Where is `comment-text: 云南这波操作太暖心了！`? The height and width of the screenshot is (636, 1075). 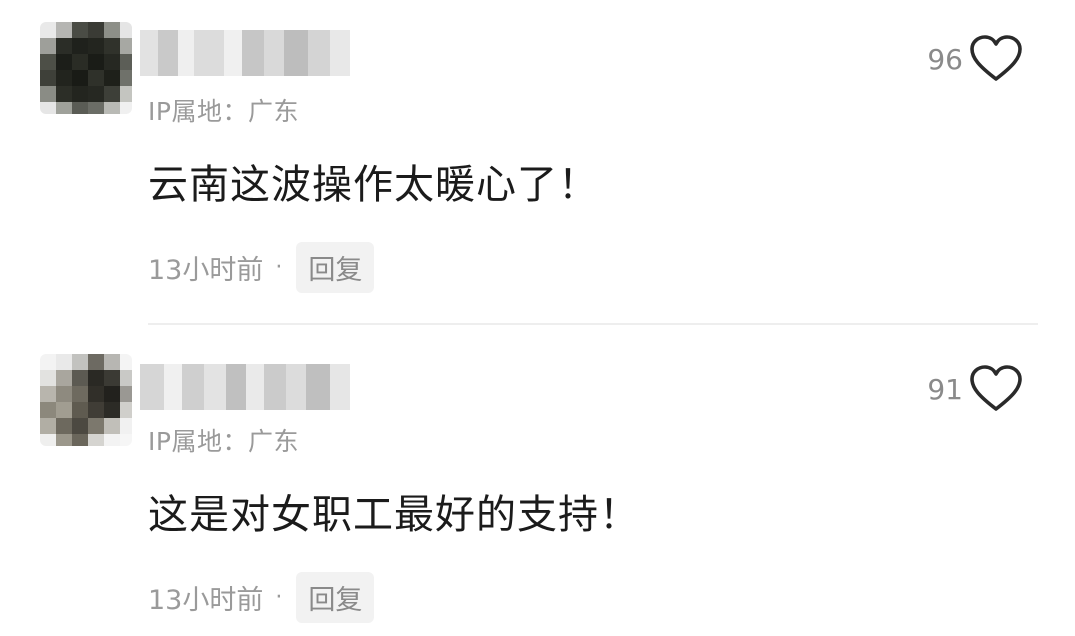
comment-text: 云南这波操作太暖心了！ is located at coordinates (373, 185).